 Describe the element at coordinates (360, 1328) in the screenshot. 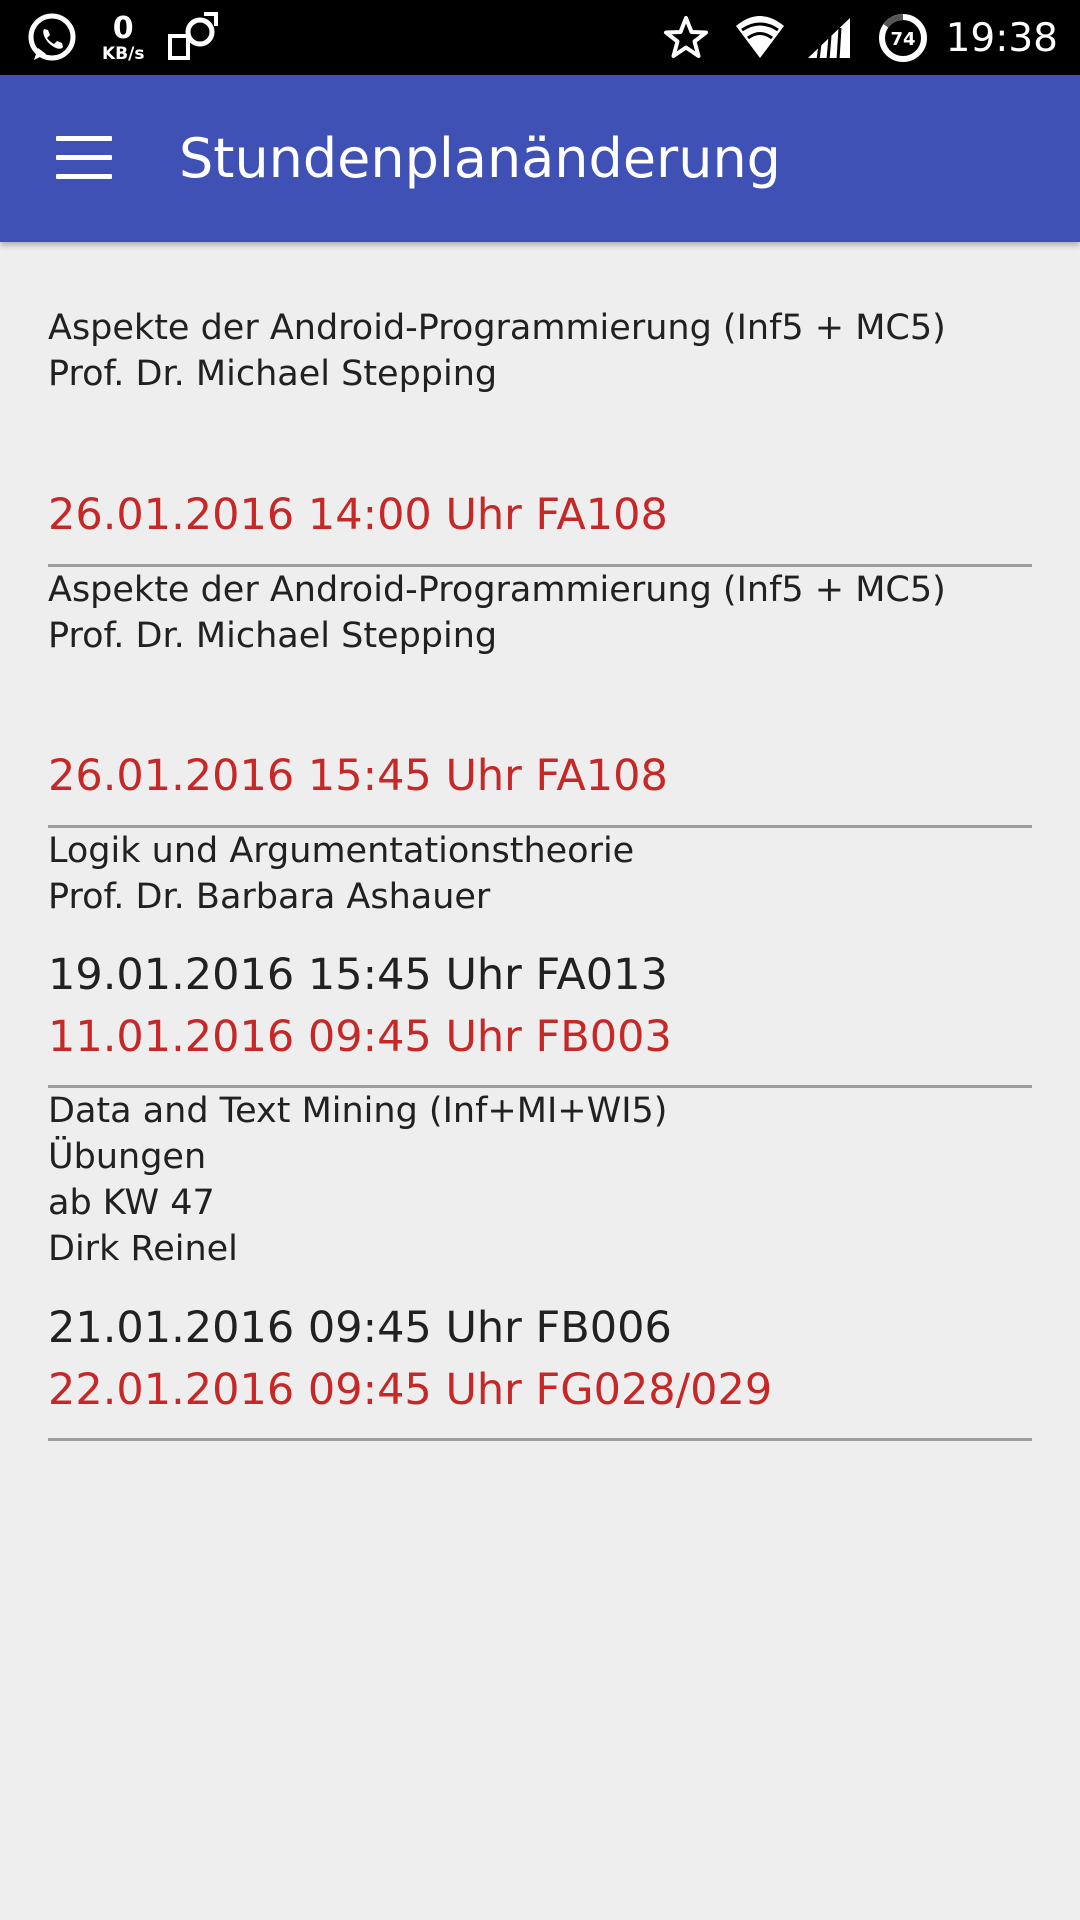

I see `old-date: 21.01.2016 09:45 Uhr FB006` at that location.